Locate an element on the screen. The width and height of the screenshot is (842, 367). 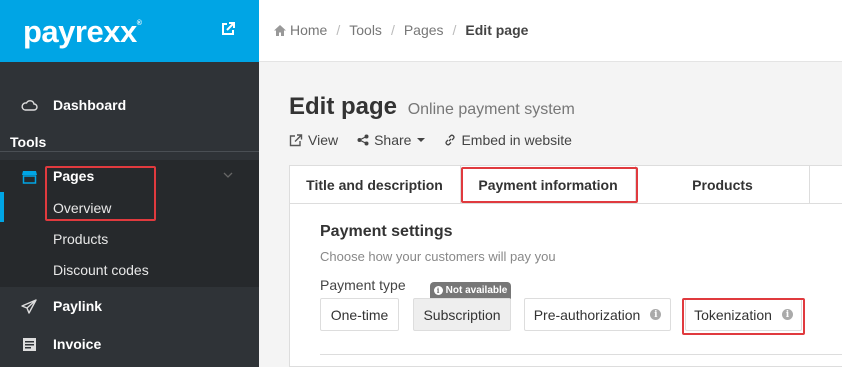
breadcrumb-current: Edit page is located at coordinates (497, 30).